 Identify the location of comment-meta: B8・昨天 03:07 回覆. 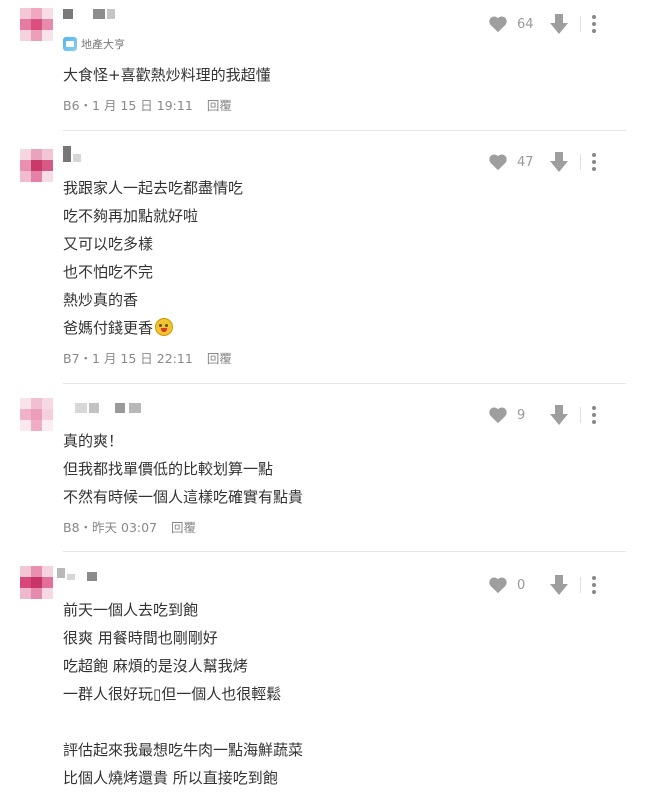
(129, 526).